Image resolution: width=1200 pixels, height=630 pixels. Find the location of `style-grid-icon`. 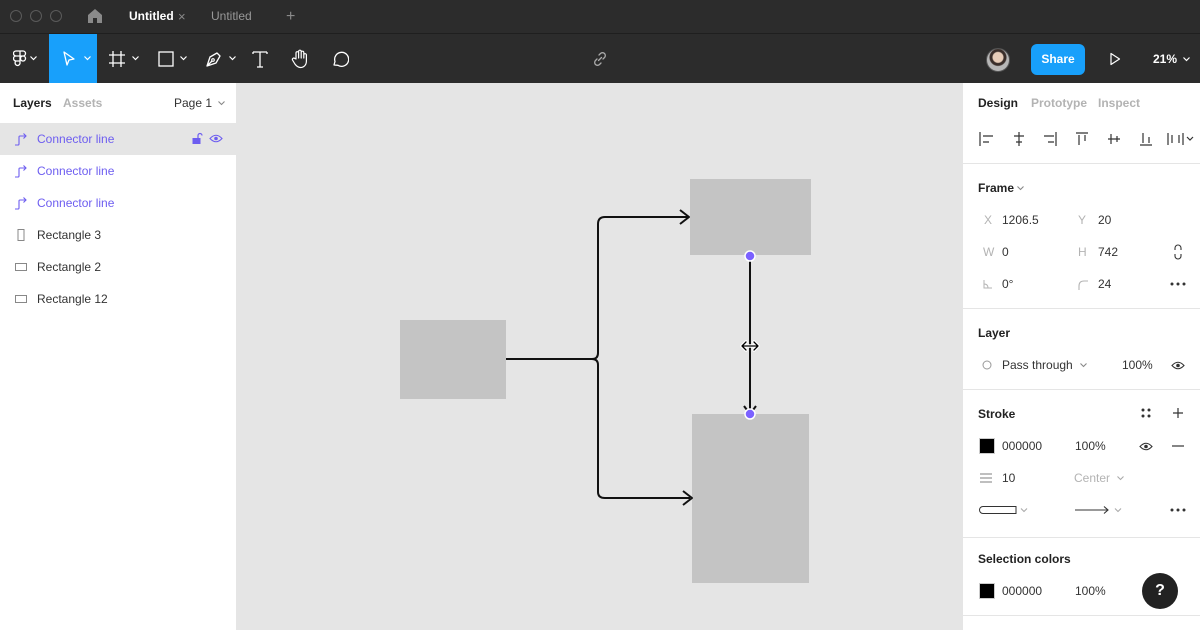

style-grid-icon is located at coordinates (1146, 413).